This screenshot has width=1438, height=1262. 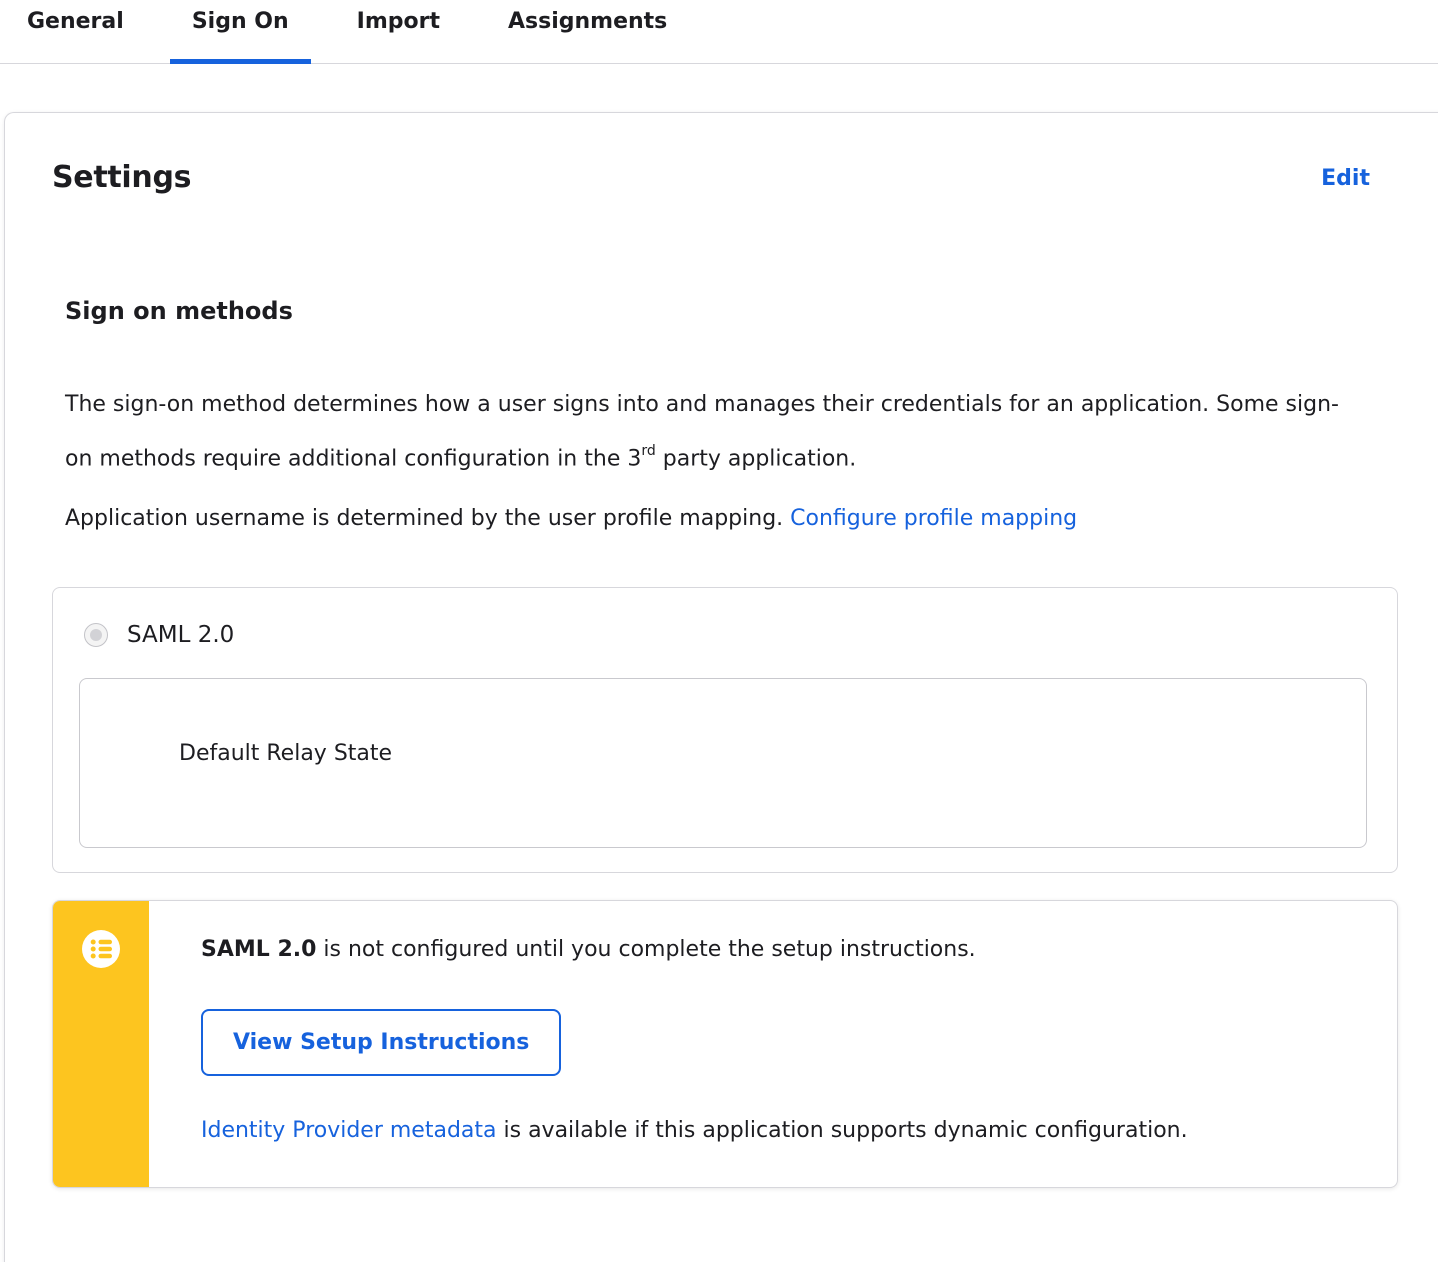 I want to click on description-superscript: rd, so click(x=648, y=451).